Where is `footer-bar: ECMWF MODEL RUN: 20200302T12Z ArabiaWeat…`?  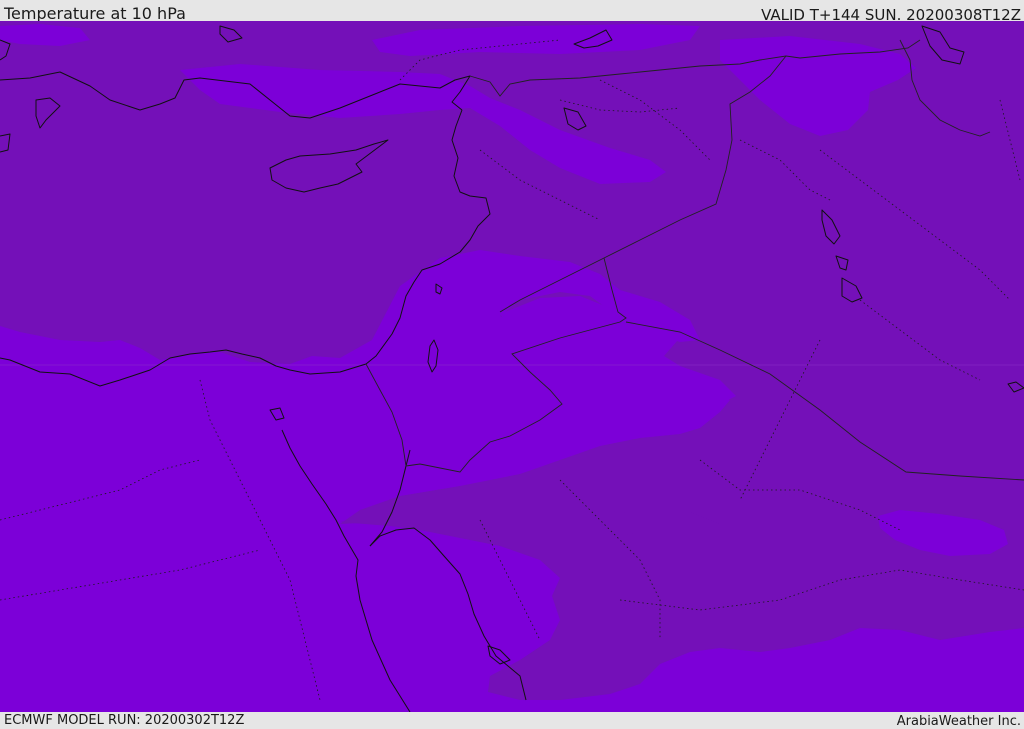 footer-bar: ECMWF MODEL RUN: 20200302T12Z ArabiaWeat… is located at coordinates (512, 720).